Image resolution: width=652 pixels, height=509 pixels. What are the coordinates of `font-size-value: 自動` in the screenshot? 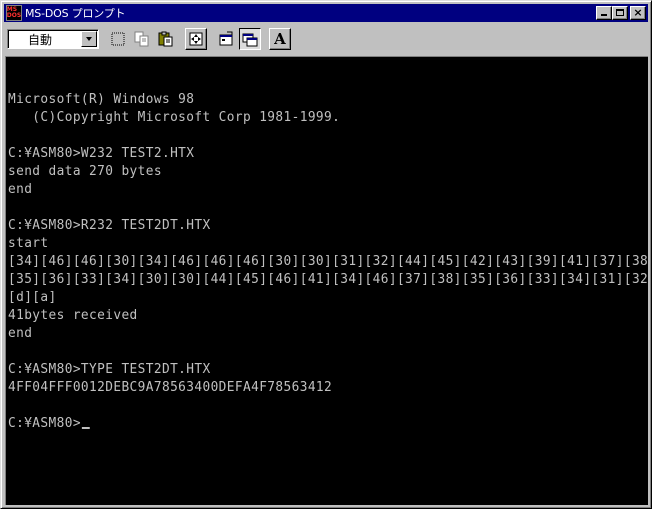 It's located at (40, 39).